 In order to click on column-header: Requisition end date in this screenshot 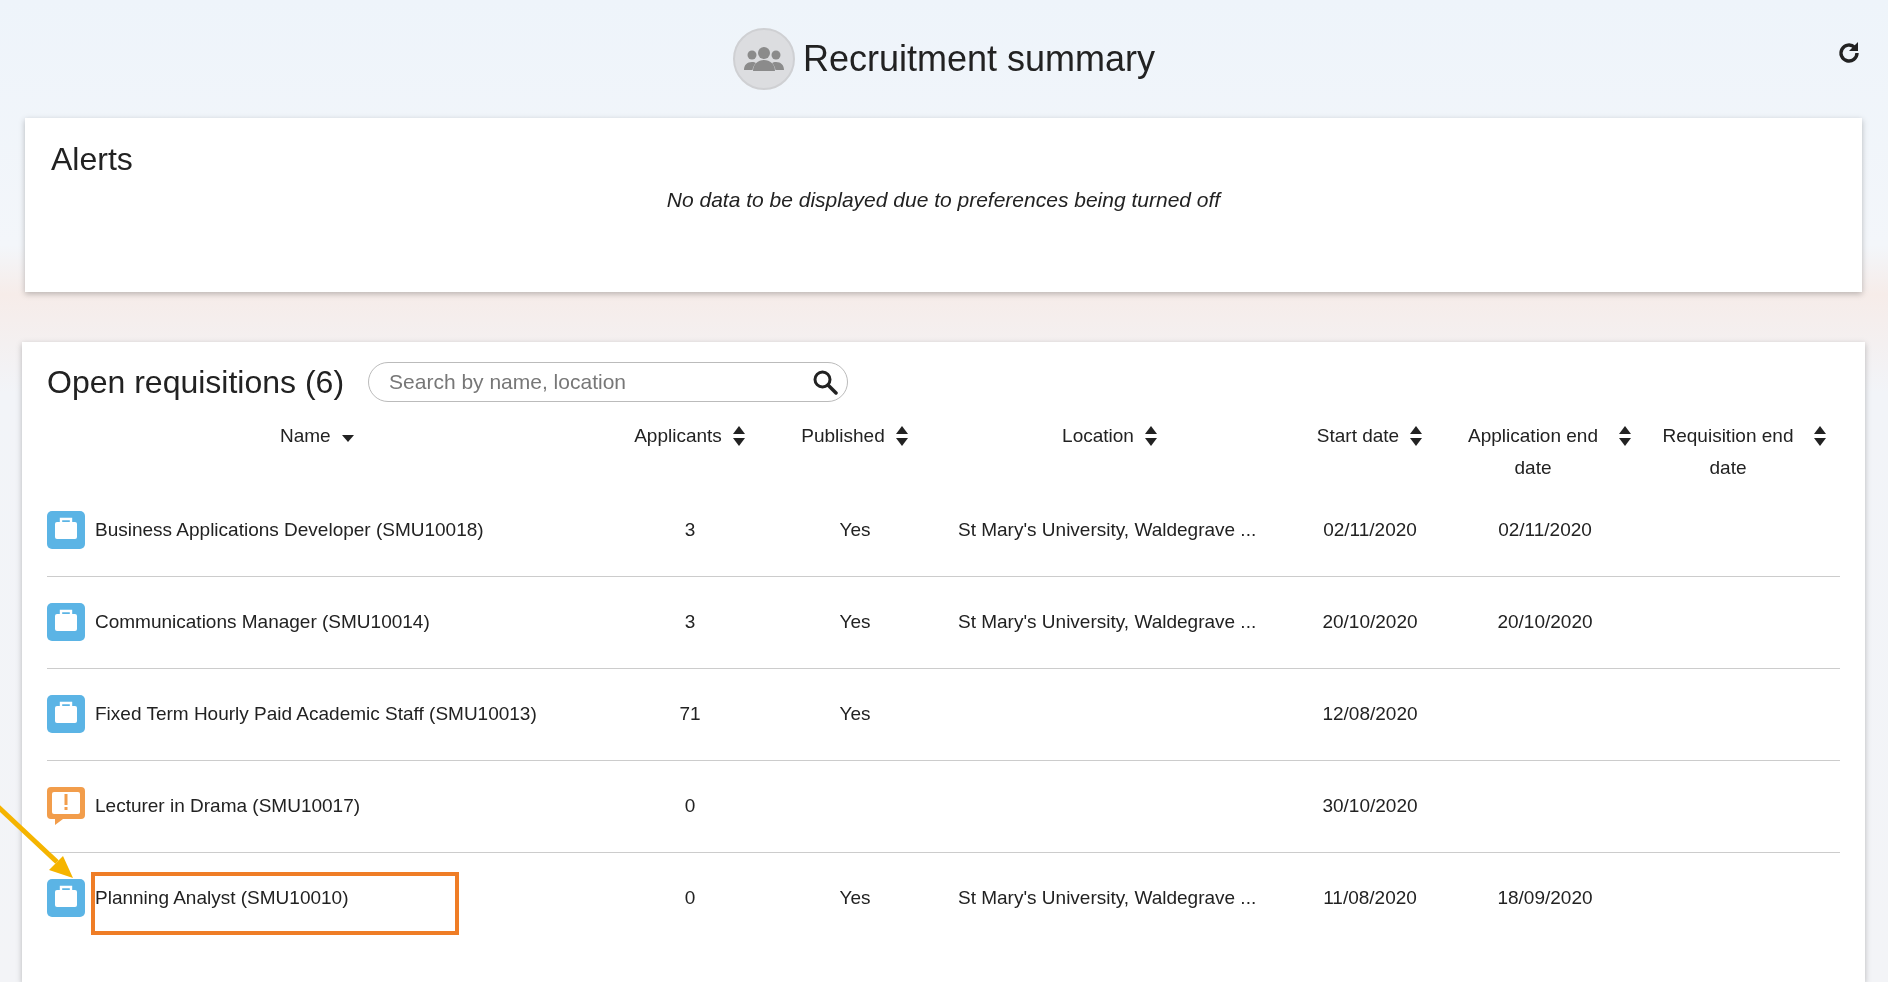, I will do `click(1728, 452)`.